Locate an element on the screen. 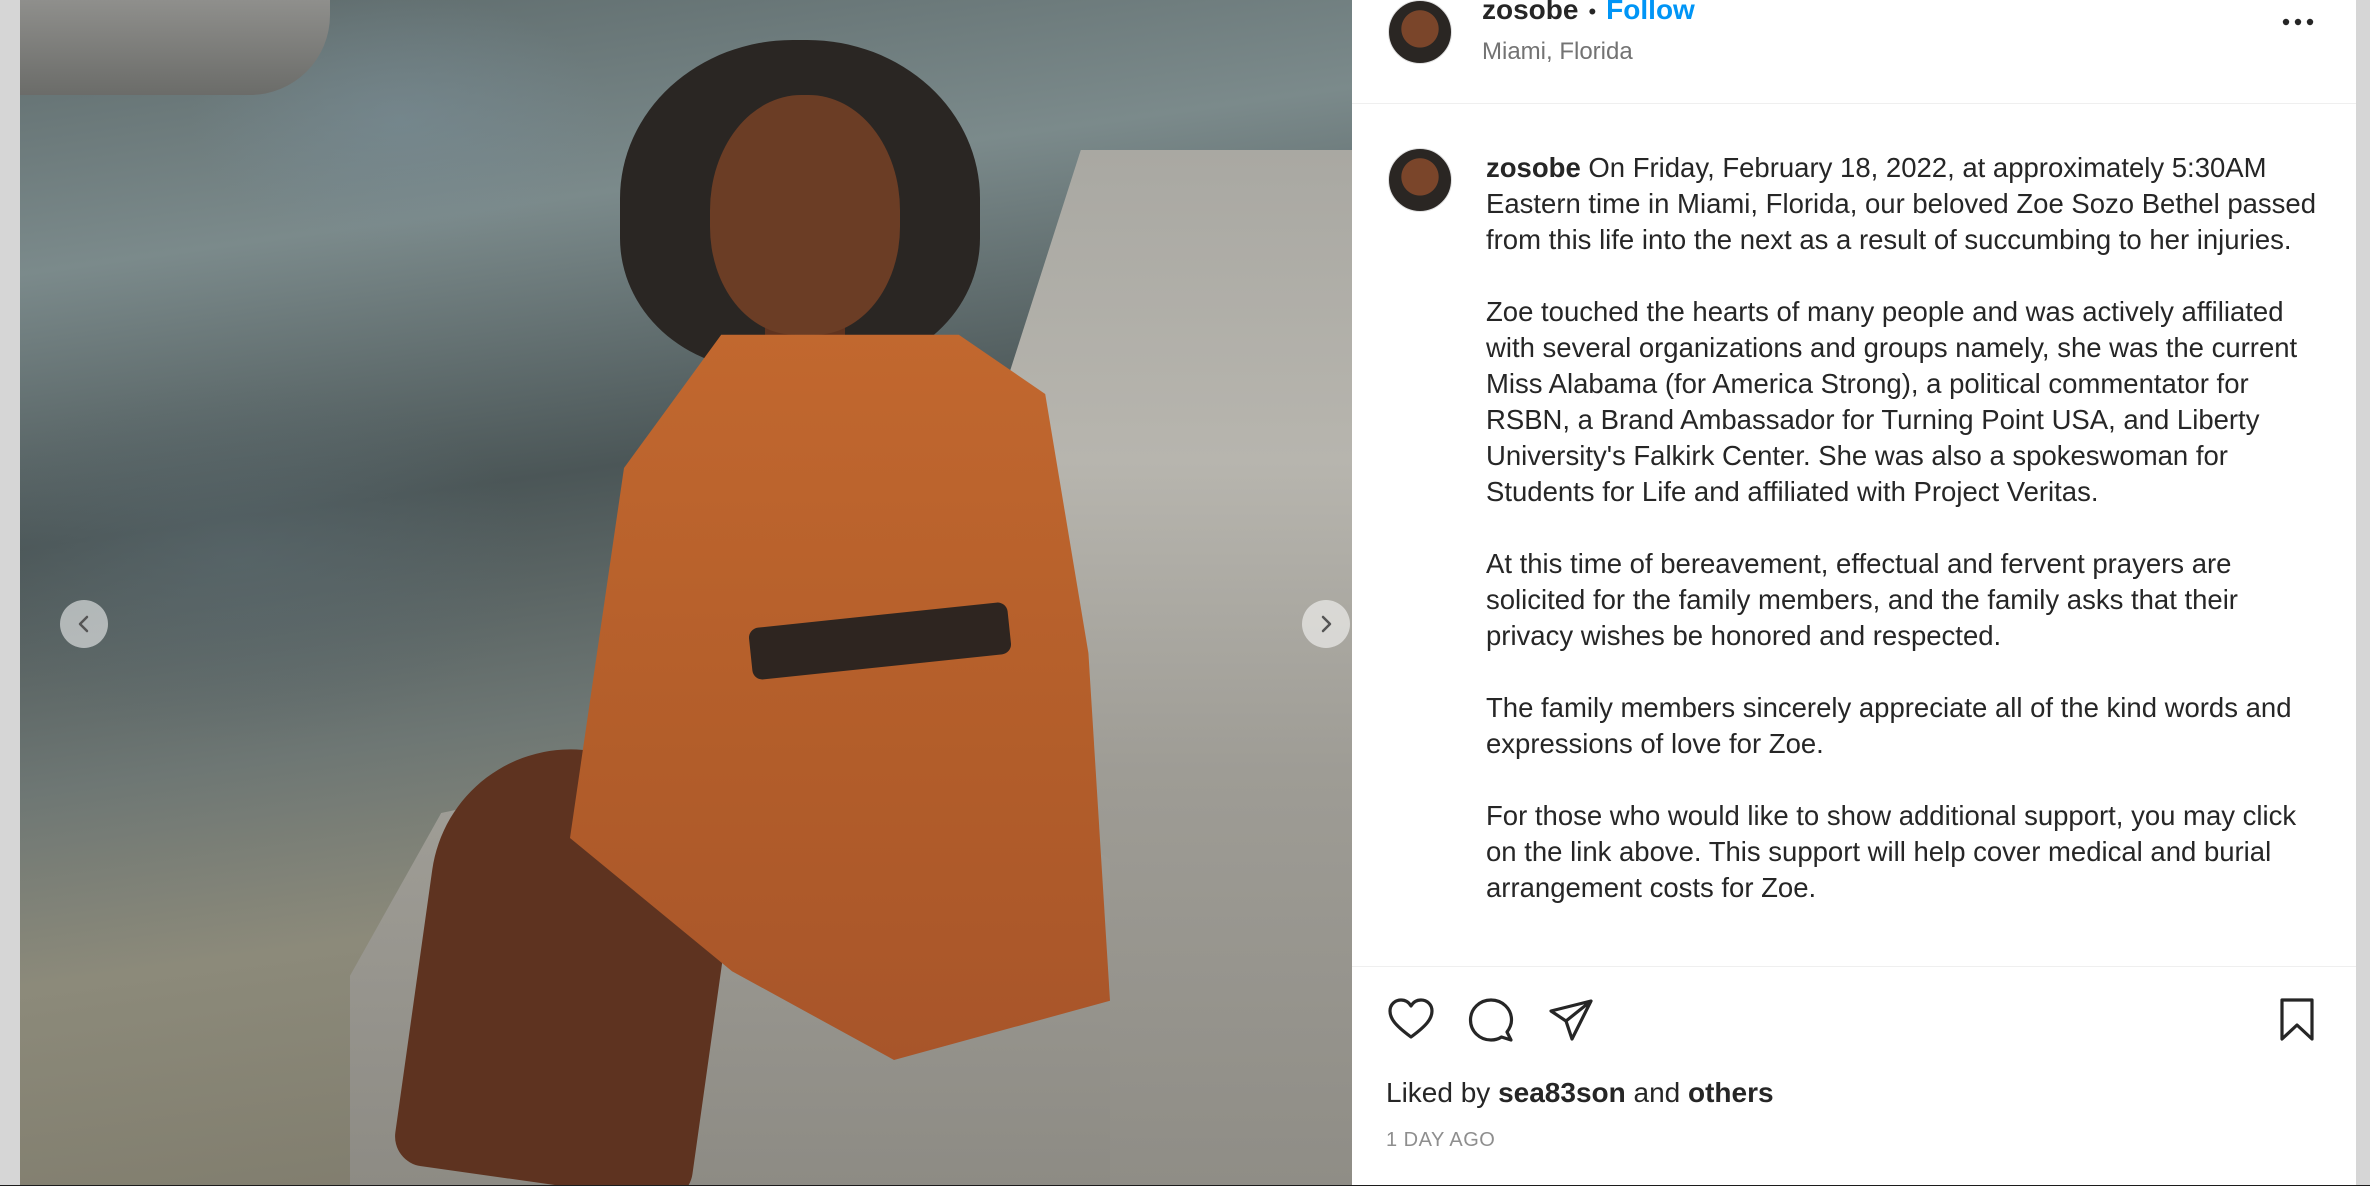 Image resolution: width=2370 pixels, height=1186 pixels. heart-icon is located at coordinates (1411, 1018).